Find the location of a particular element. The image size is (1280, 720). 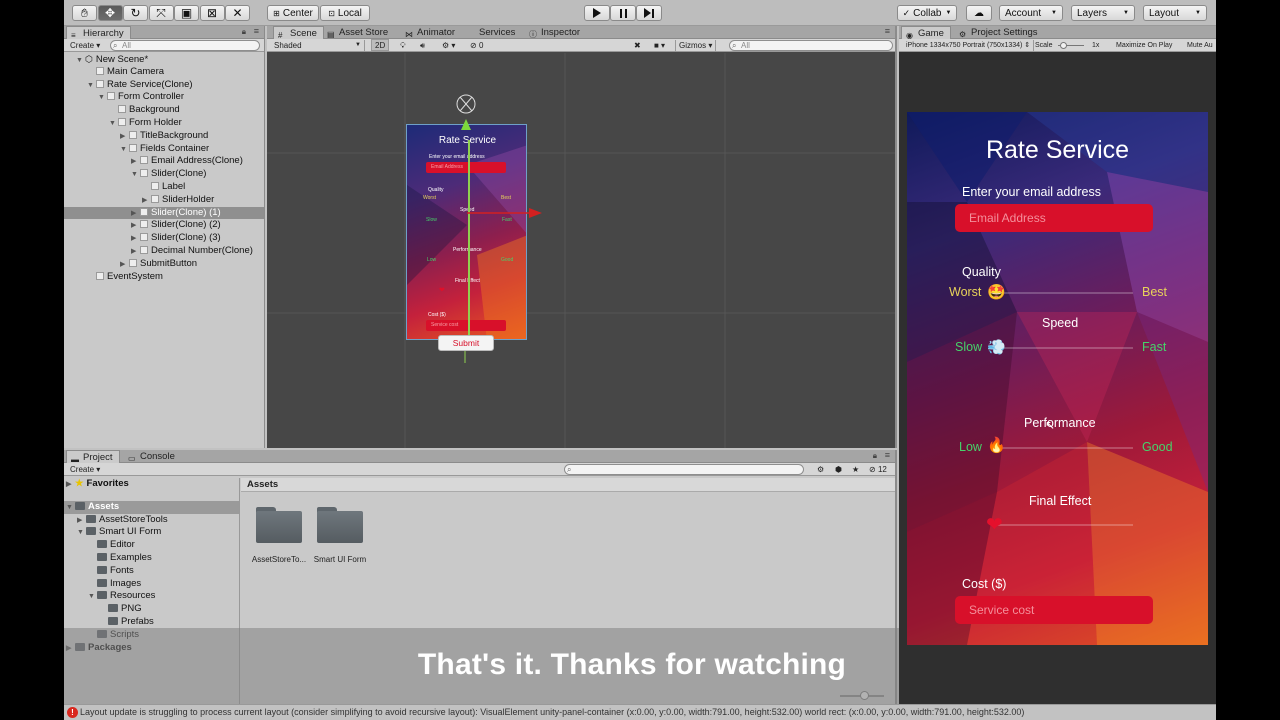

hierarchy-item: ▶ Slider(Clone) (1) is located at coordinates (164, 213).